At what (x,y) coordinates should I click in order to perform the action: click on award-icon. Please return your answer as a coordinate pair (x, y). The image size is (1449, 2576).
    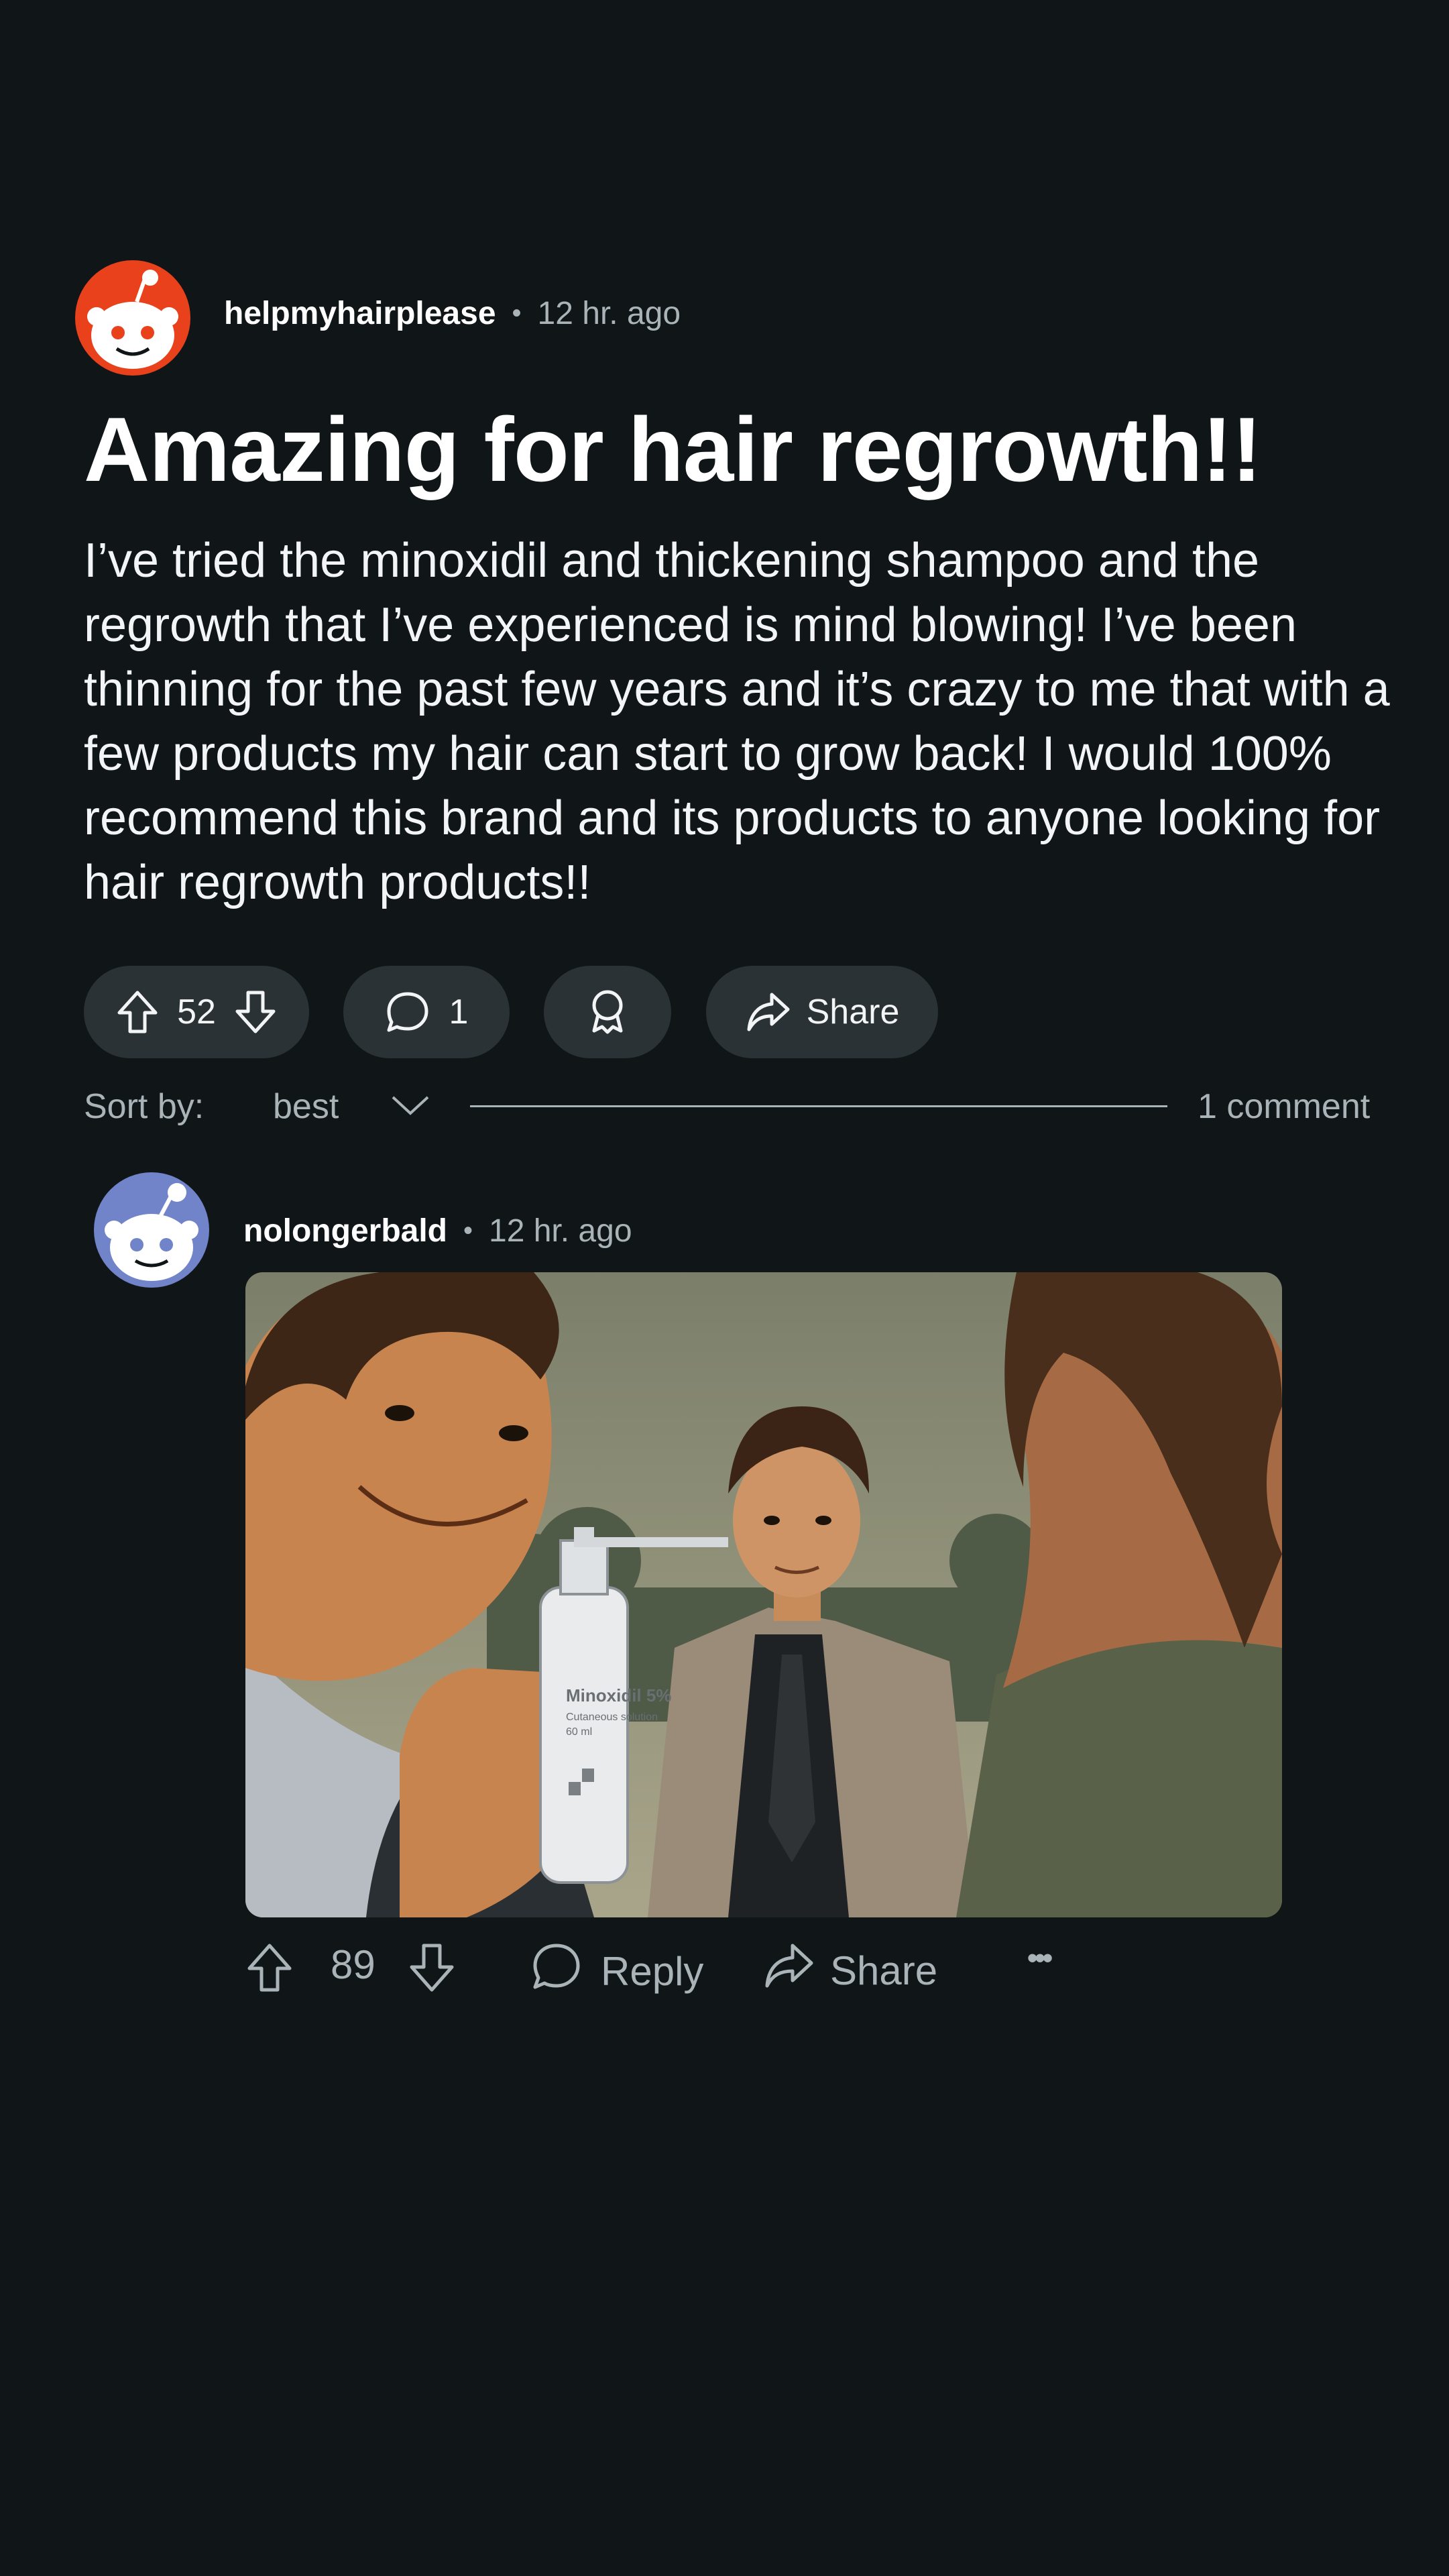
    Looking at the image, I should click on (608, 1012).